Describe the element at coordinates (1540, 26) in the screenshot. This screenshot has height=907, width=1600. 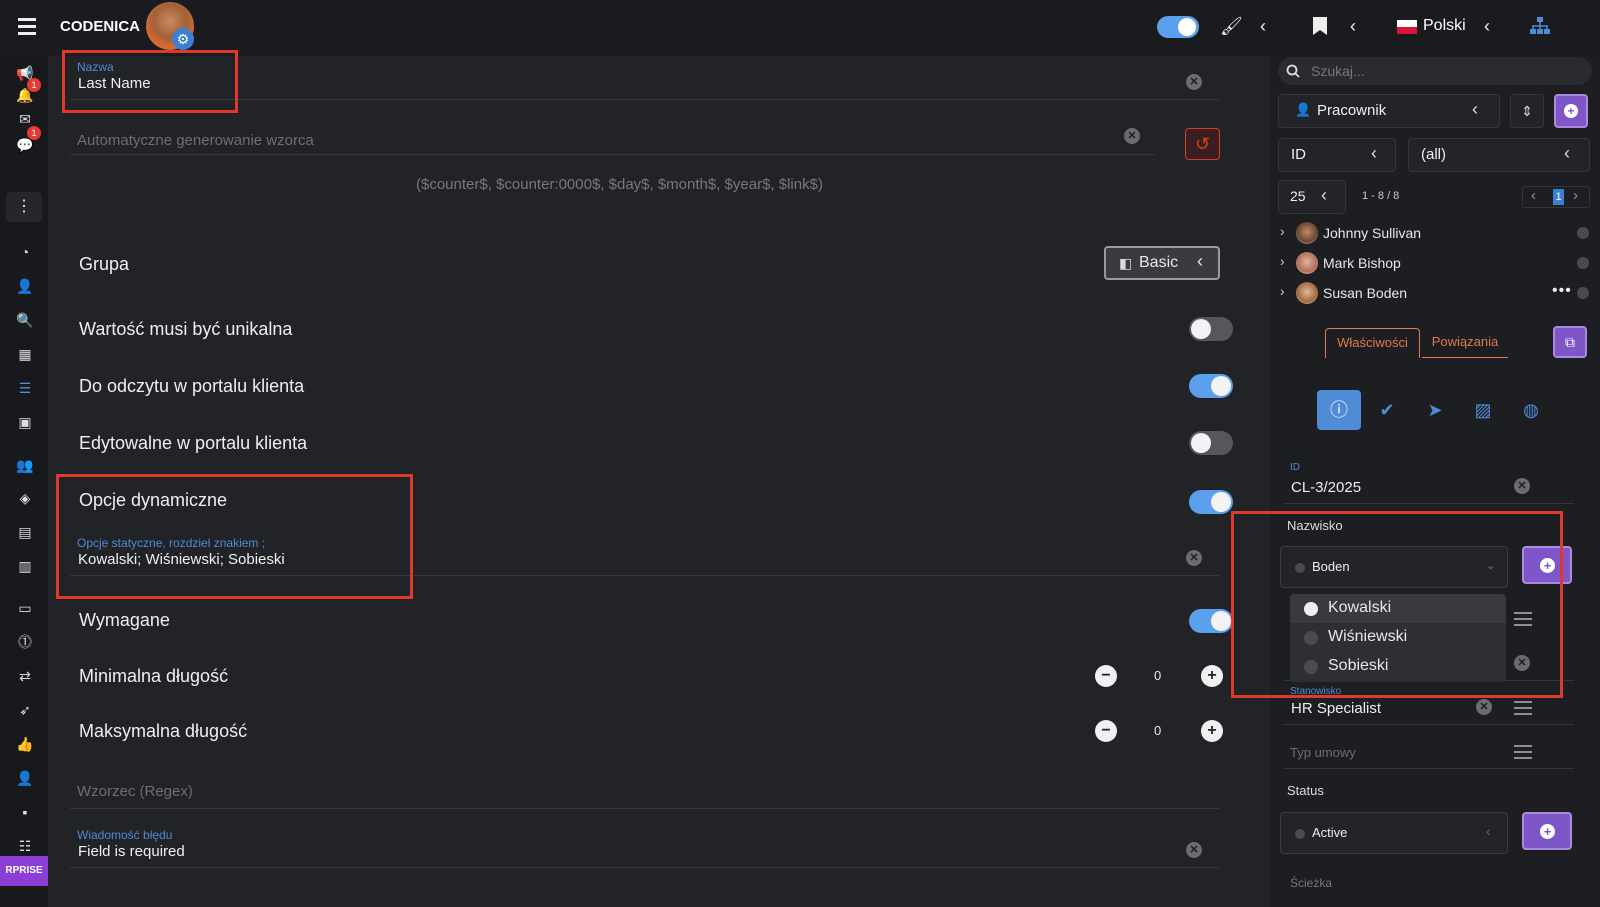
I see `sitemap-icon` at that location.